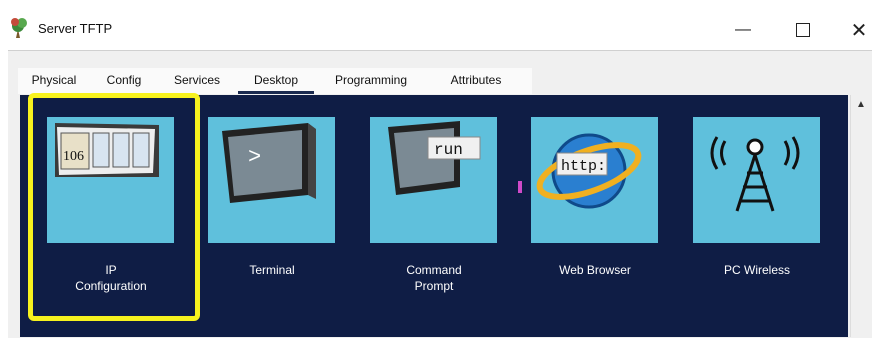  What do you see at coordinates (434, 278) in the screenshot?
I see `command-prompt-label: Command Prompt` at bounding box center [434, 278].